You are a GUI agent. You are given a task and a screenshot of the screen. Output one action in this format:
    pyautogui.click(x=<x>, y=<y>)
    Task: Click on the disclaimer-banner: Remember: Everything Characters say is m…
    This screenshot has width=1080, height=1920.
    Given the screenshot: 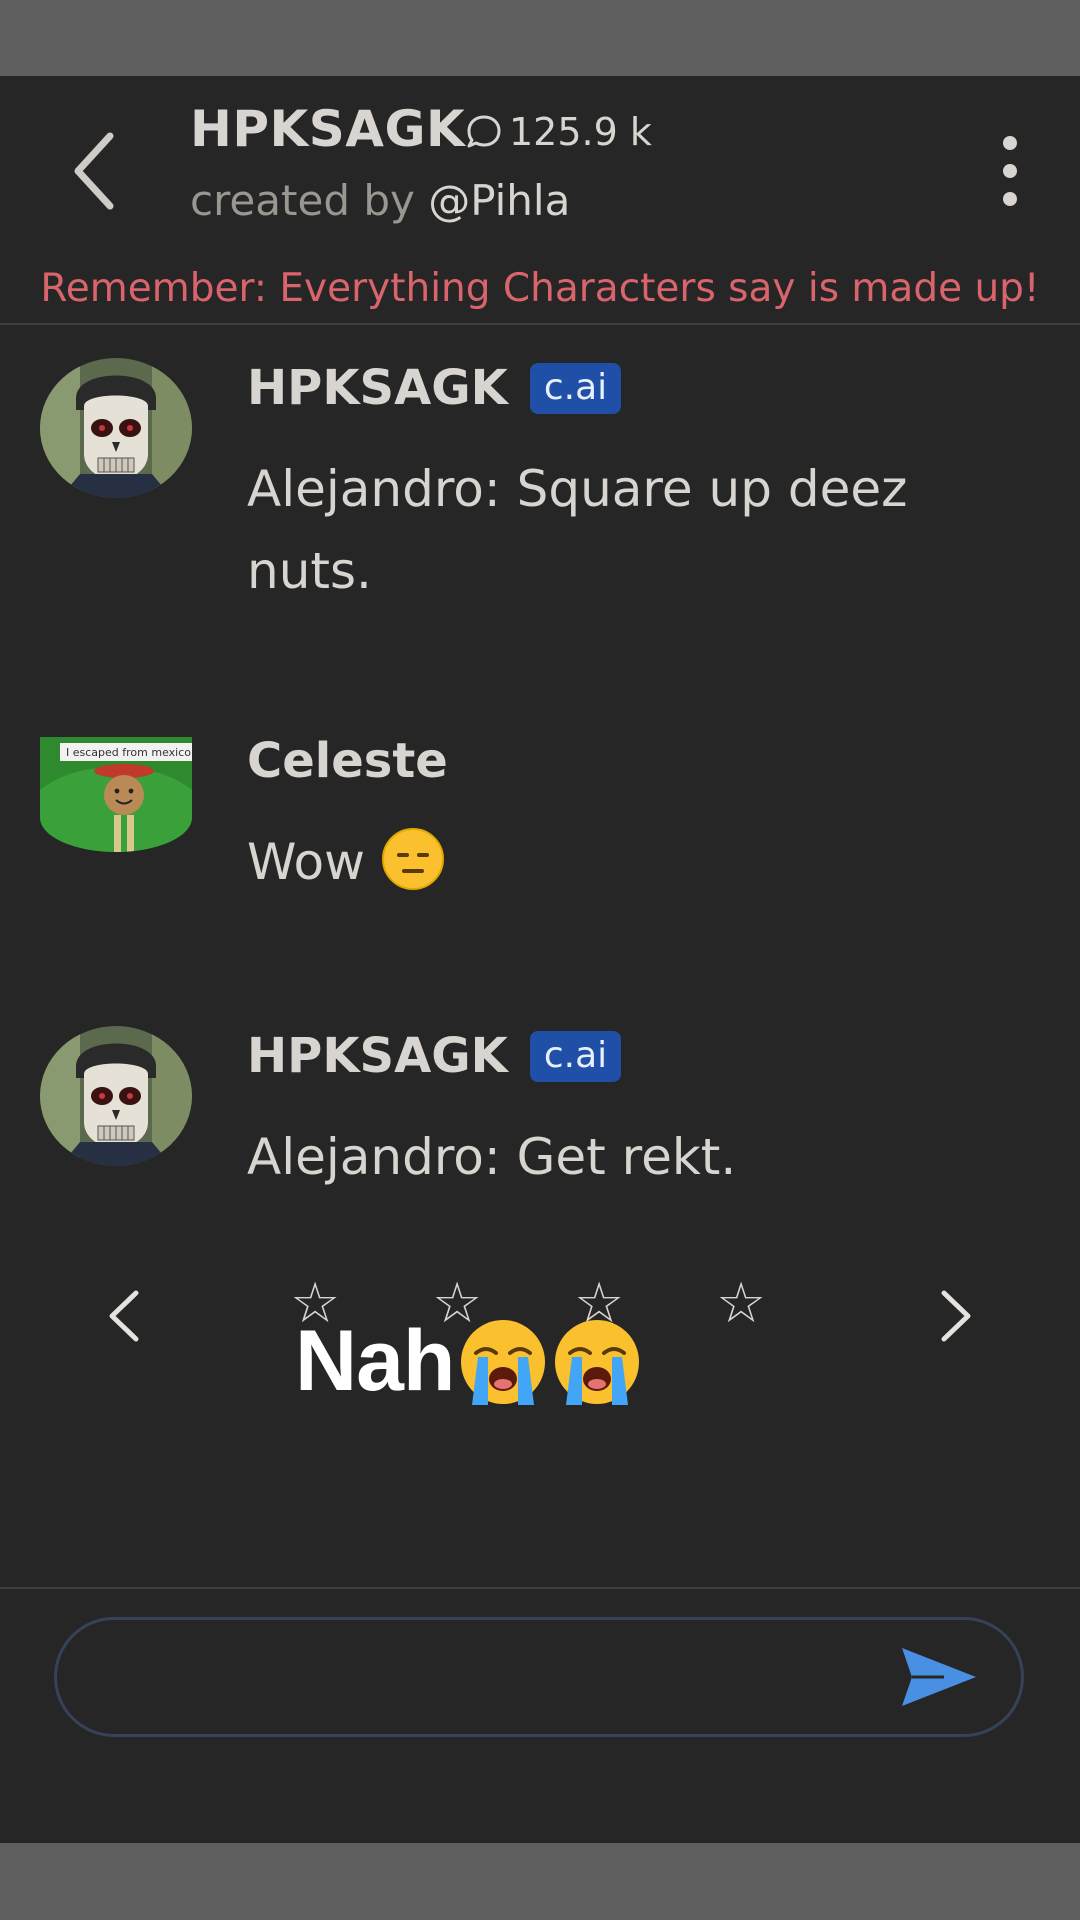 What is the action you would take?
    pyautogui.click(x=540, y=288)
    